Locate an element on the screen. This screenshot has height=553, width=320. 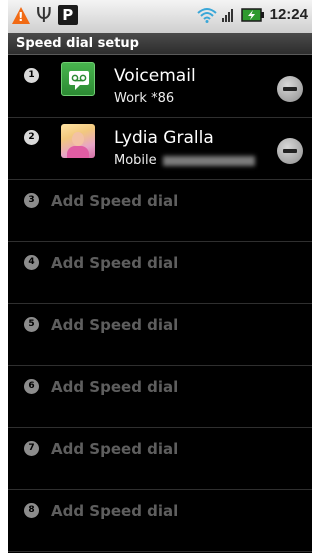
speed-dial-entry: 2 Lydia Gralla Mobile is located at coordinates (160, 149).